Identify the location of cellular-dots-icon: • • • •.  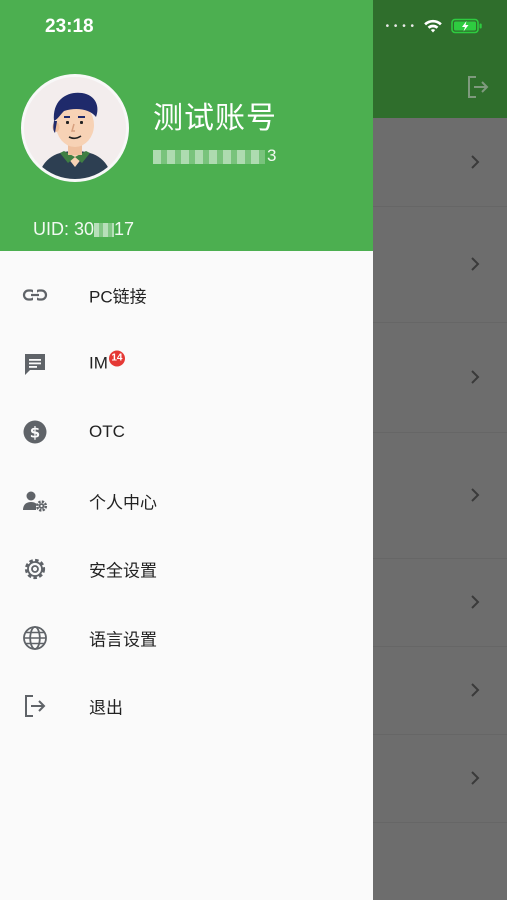
(400, 26).